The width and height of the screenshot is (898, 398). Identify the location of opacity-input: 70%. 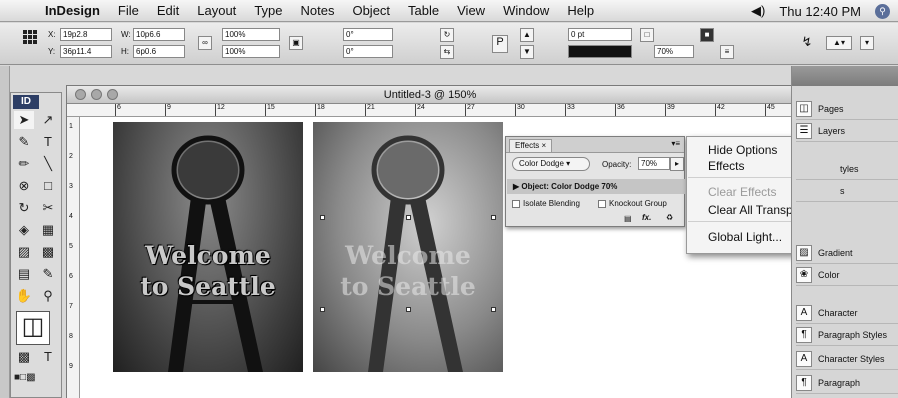
(654, 163).